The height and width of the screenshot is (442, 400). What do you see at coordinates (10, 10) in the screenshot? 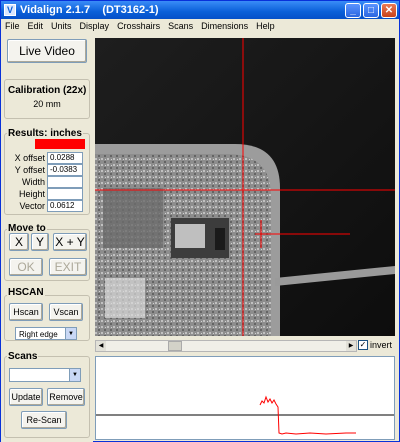
I see `app-logo-icon: V` at bounding box center [10, 10].